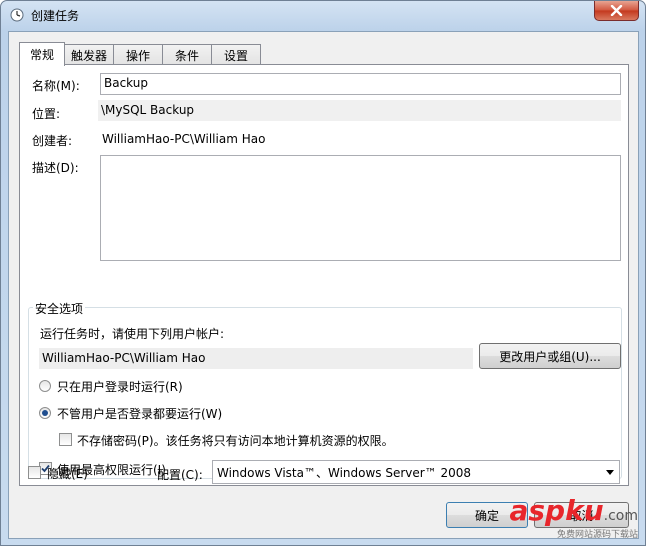 Image resolution: width=646 pixels, height=546 pixels. What do you see at coordinates (45, 386) in the screenshot?
I see `radio-run-logged-on` at bounding box center [45, 386].